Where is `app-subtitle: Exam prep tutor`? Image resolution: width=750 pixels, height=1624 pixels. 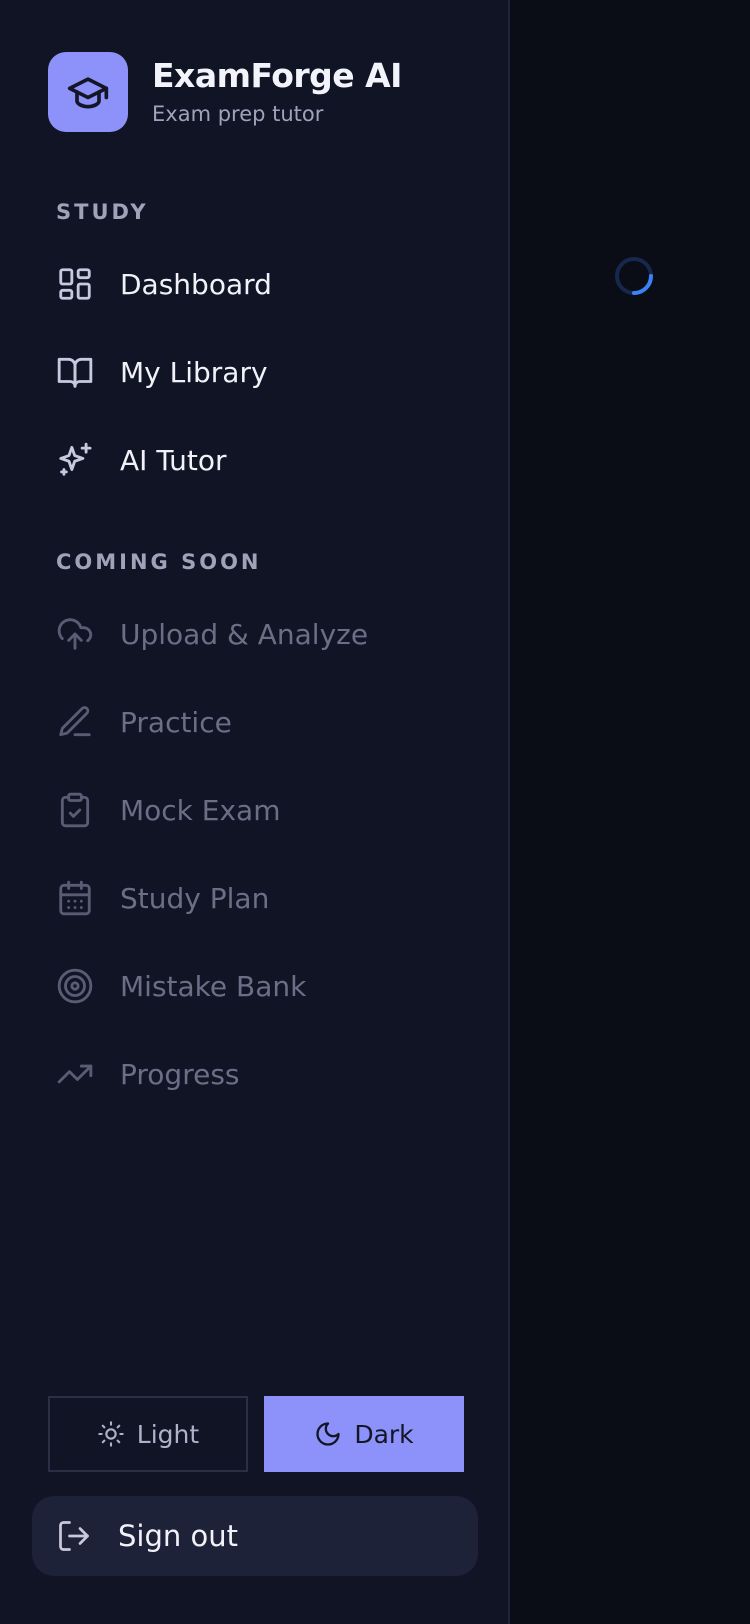 app-subtitle: Exam prep tutor is located at coordinates (238, 114).